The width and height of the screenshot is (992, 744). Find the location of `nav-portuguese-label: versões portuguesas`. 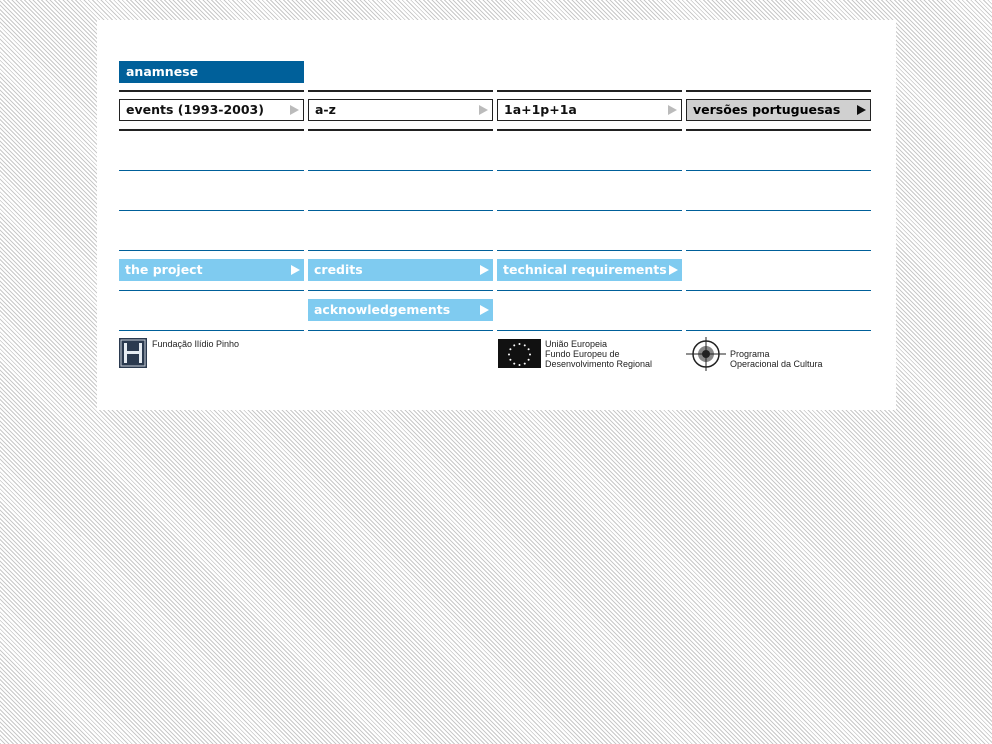

nav-portuguese-label: versões portuguesas is located at coordinates (767, 109).